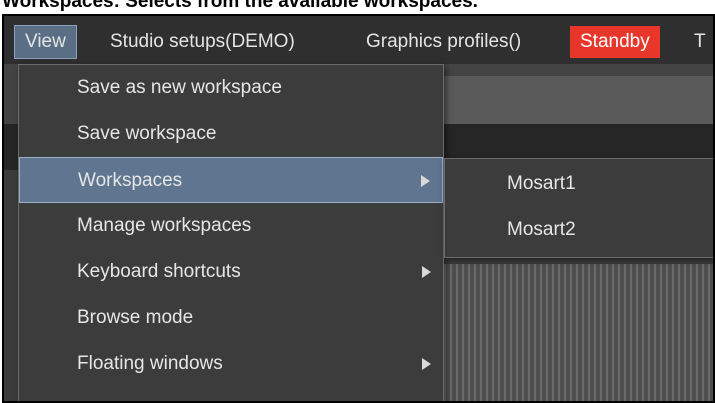  What do you see at coordinates (443, 42) in the screenshot?
I see `menu-graphics-profiles: Graphics profiles()` at bounding box center [443, 42].